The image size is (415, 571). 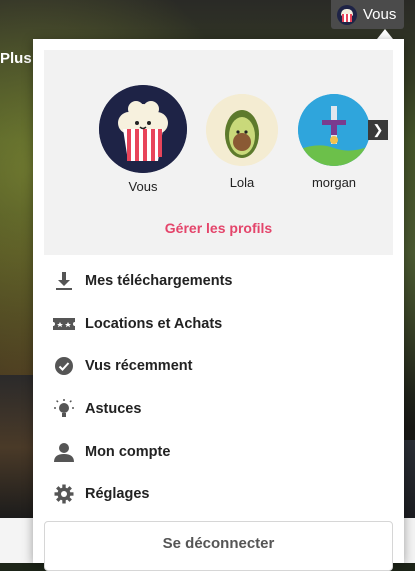 I want to click on lightbulb-icon, so click(x=64, y=409).